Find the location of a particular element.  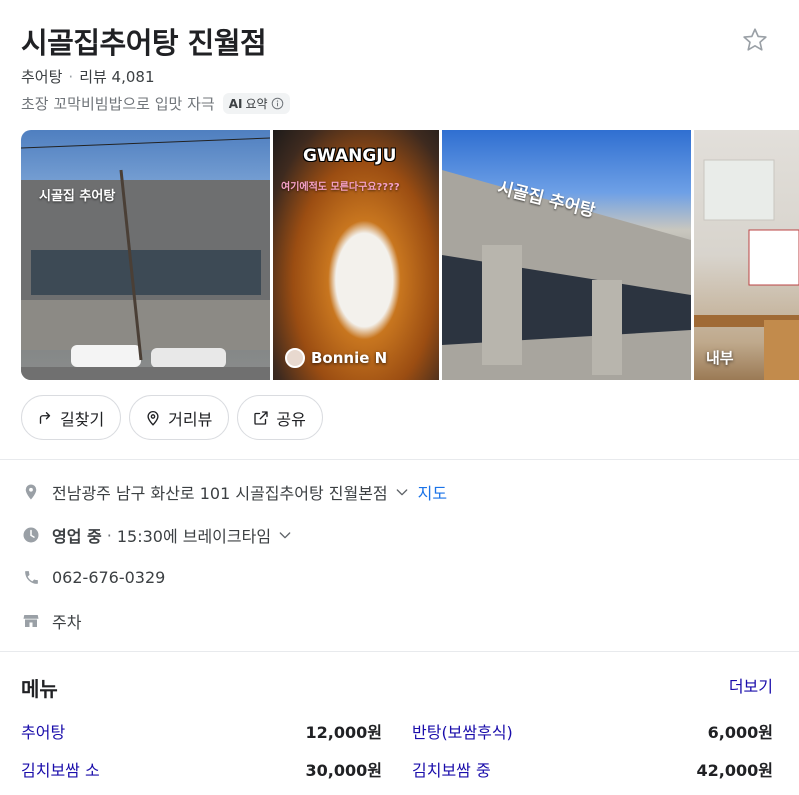

summary-text: 초장 꼬막비빔밥으로 입맛 자극 is located at coordinates (118, 104).